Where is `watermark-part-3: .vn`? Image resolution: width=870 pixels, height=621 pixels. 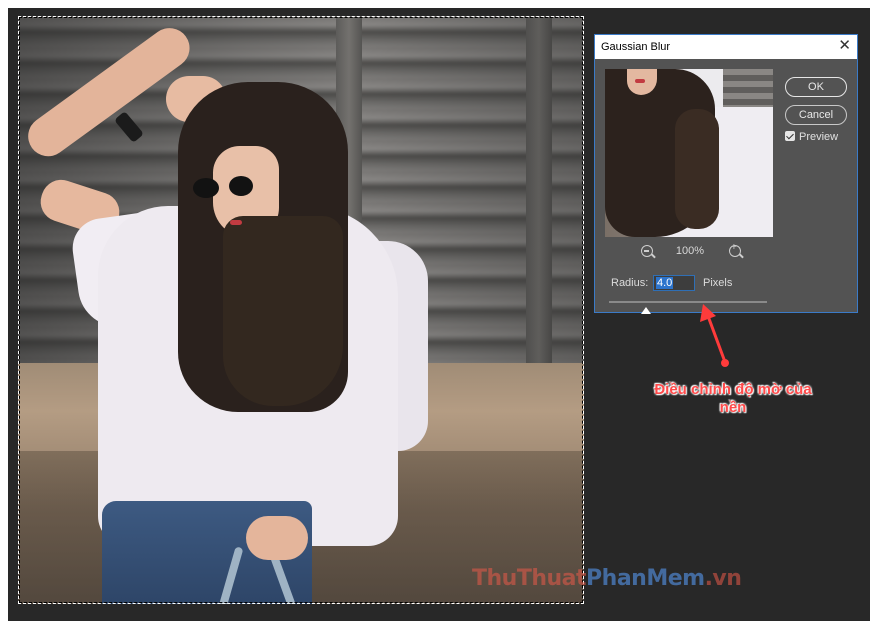
watermark-part-3: .vn is located at coordinates (723, 578).